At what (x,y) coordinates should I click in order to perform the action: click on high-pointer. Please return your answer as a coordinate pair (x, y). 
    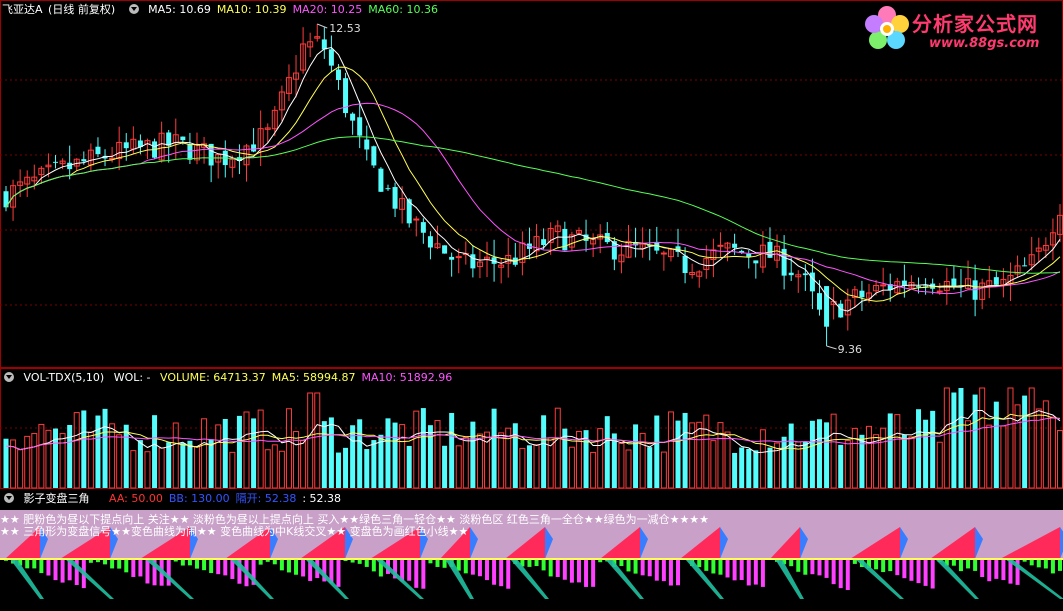
    Looking at the image, I should click on (322, 26).